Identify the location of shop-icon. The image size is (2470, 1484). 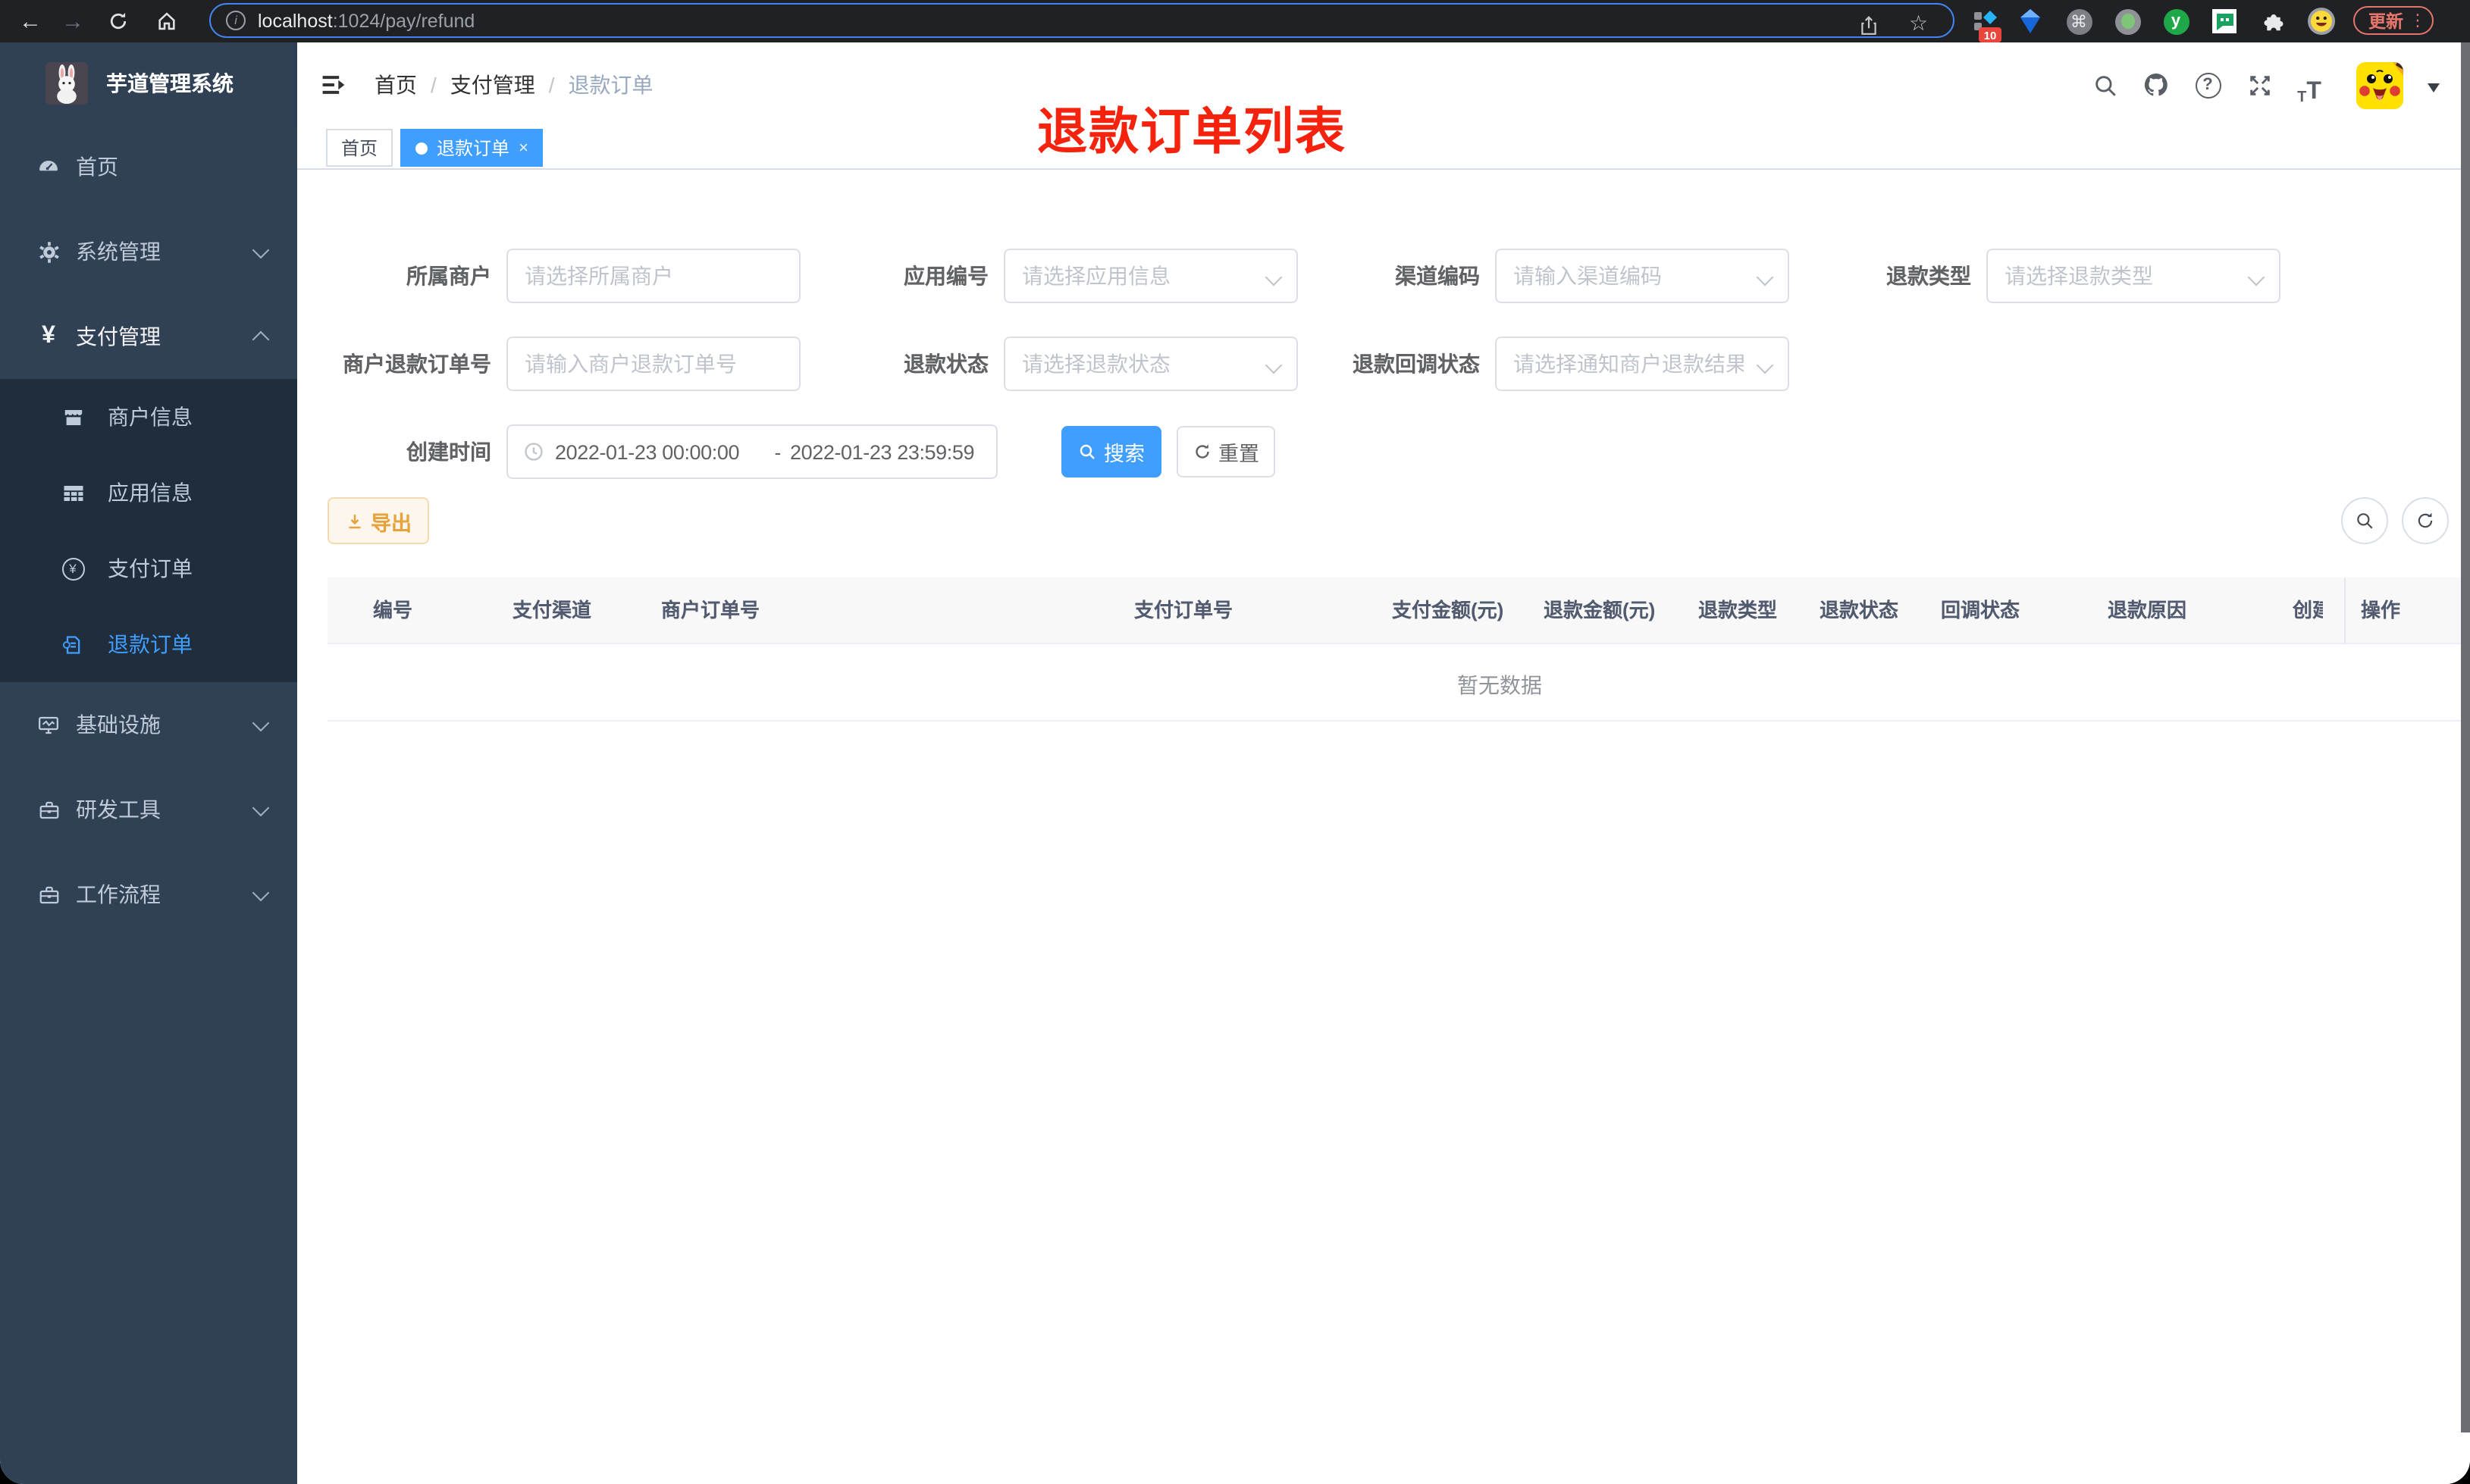
(72, 416).